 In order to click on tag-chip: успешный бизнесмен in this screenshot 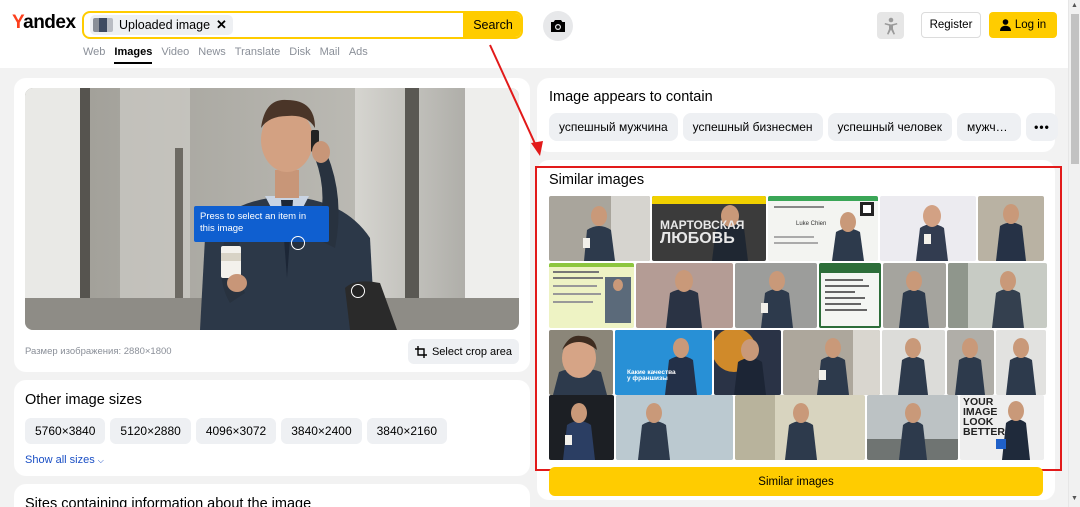, I will do `click(752, 127)`.